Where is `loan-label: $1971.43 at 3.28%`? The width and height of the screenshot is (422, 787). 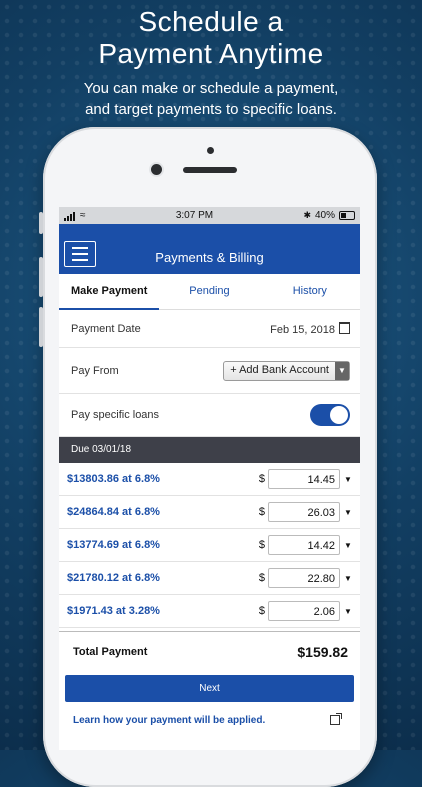
loan-label: $1971.43 at 3.28% is located at coordinates (113, 611).